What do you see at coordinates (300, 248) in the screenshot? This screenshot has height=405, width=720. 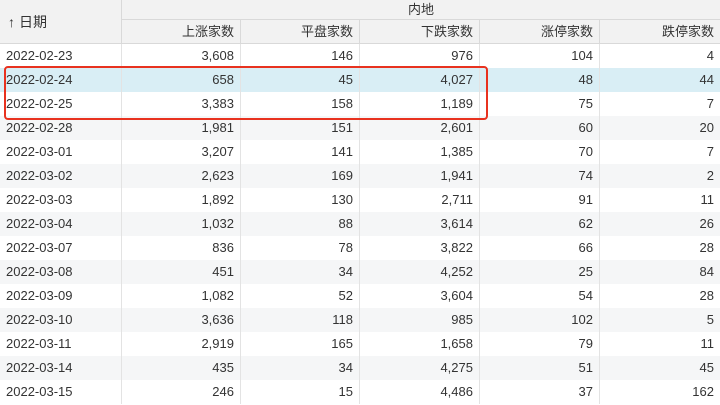 I see `value-cell: 78` at bounding box center [300, 248].